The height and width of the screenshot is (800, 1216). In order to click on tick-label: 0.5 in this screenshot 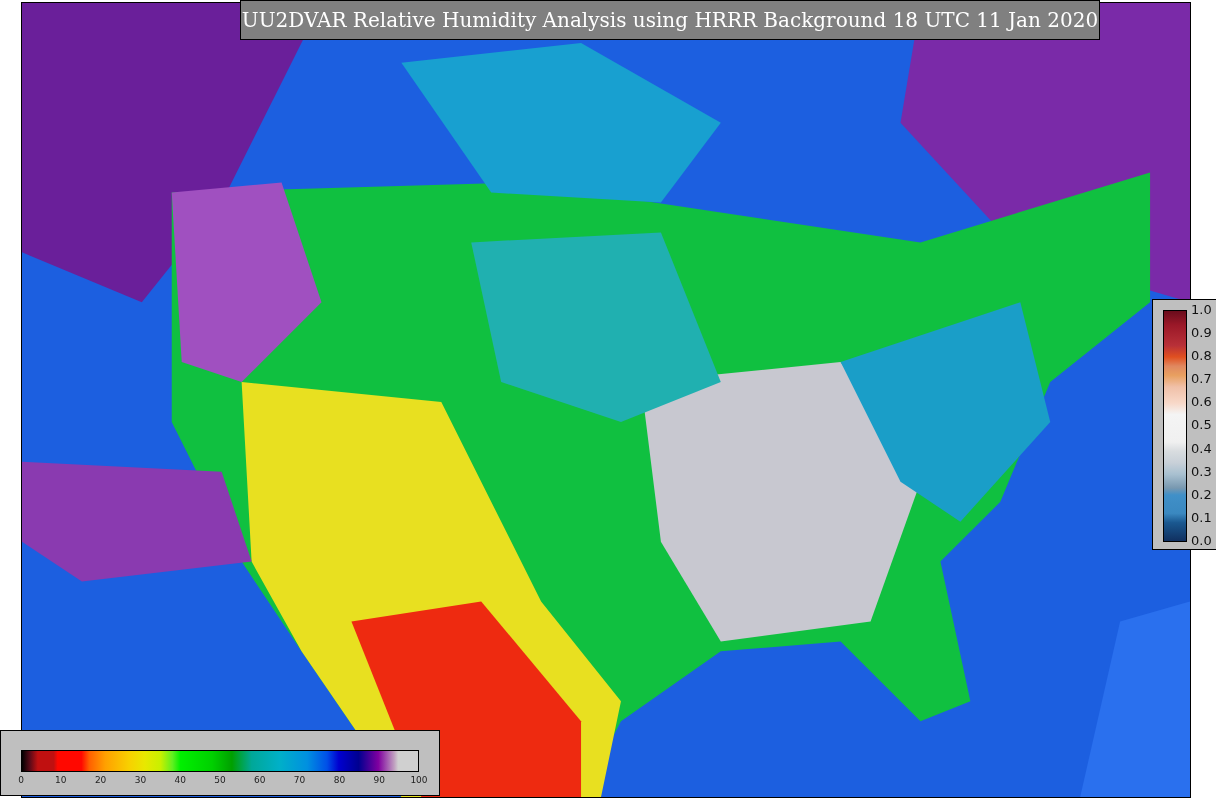, I will do `click(1201, 425)`.